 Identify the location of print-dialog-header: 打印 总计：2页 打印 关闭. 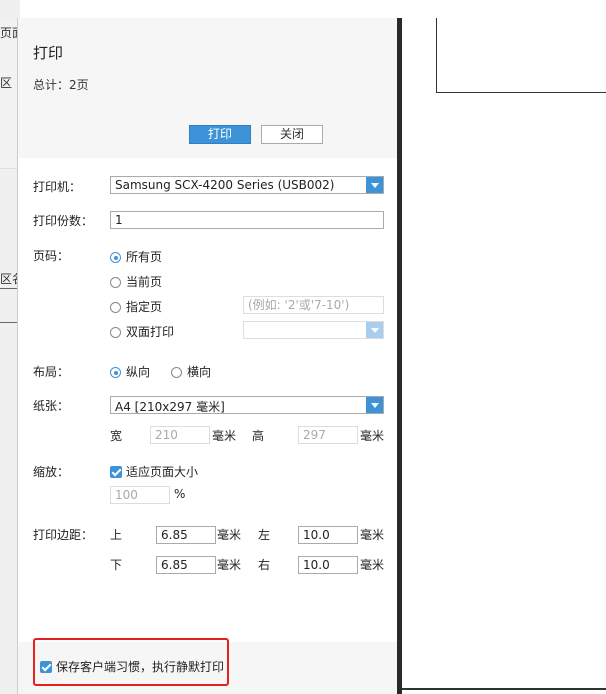
(208, 88).